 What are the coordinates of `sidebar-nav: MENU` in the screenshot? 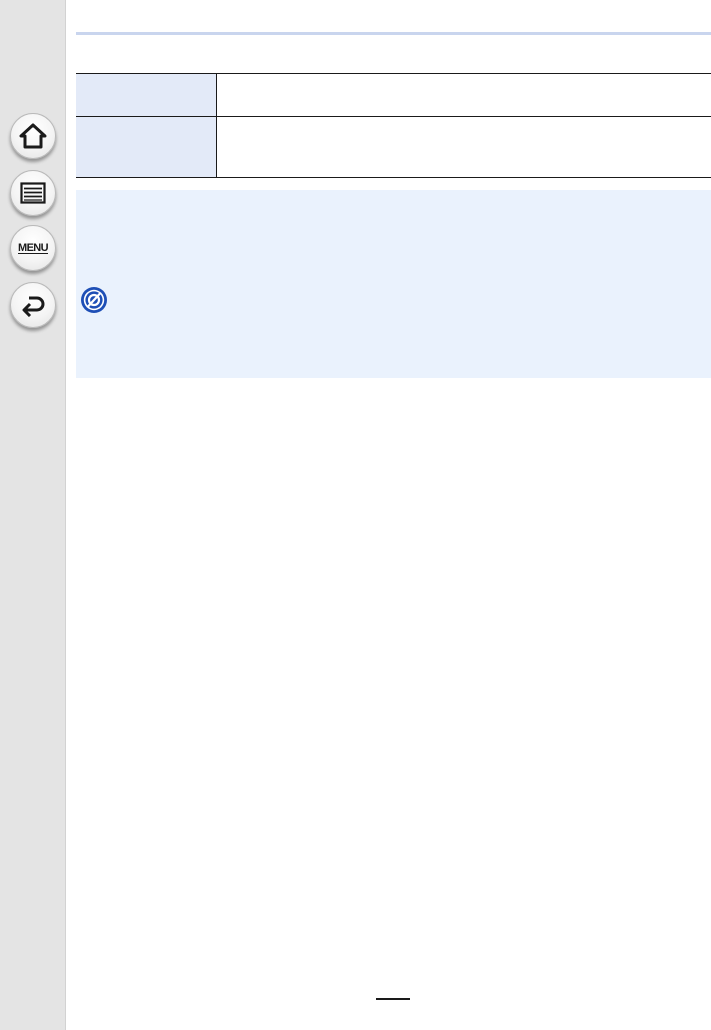 It's located at (33, 515).